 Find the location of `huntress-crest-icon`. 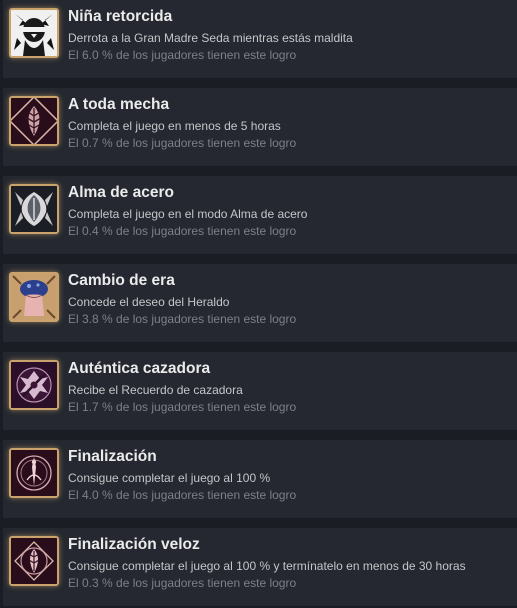

huntress-crest-icon is located at coordinates (34, 385).